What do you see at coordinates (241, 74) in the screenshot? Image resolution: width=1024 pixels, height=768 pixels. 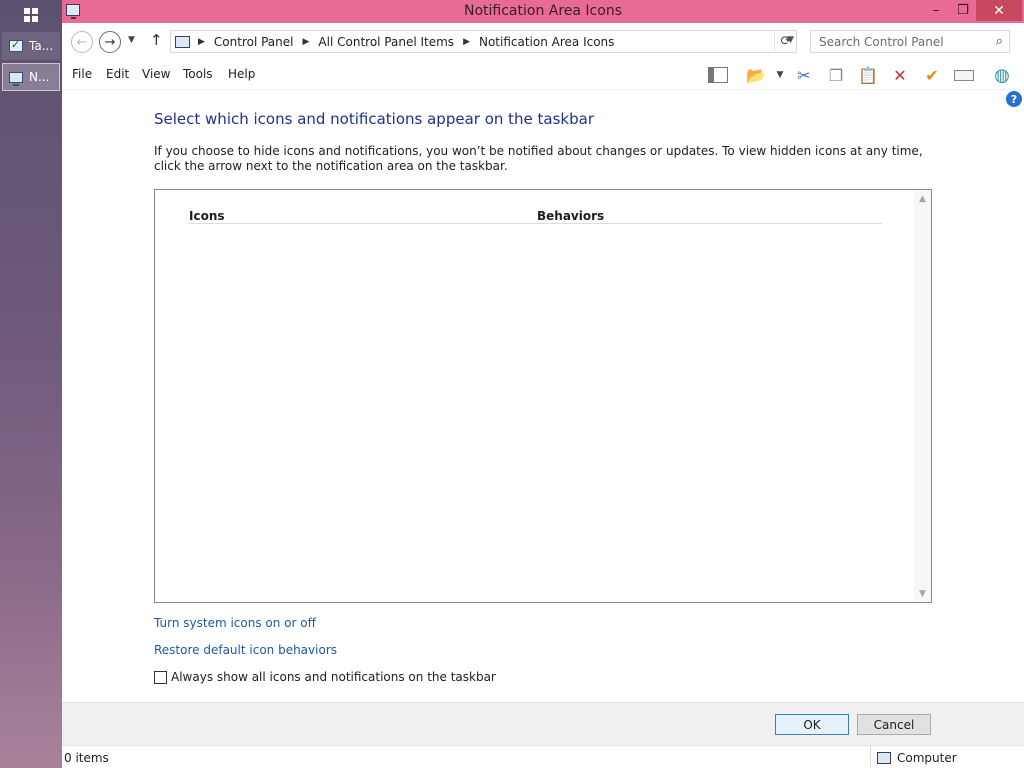 I see `menu-help: Help` at bounding box center [241, 74].